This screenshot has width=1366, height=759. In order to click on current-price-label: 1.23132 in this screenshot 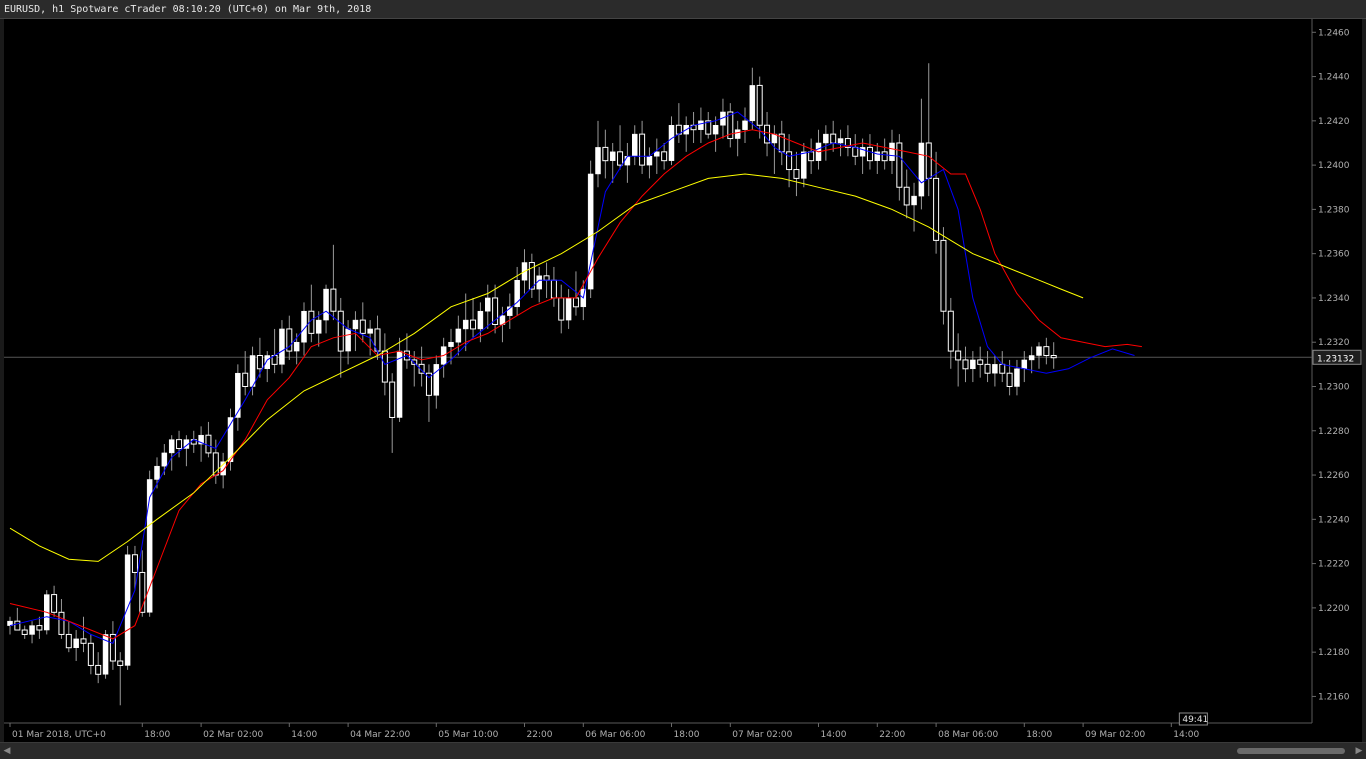, I will do `click(1335, 359)`.